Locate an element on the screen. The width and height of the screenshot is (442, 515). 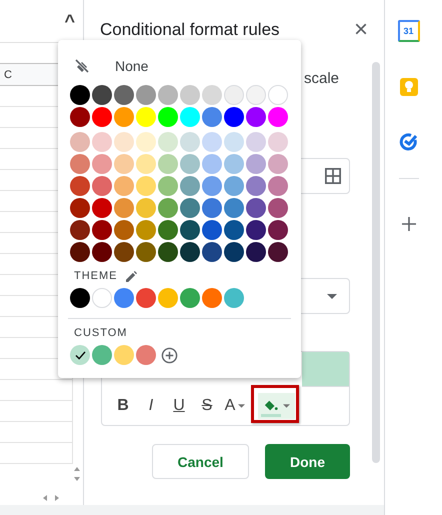
grid-icon is located at coordinates (333, 176).